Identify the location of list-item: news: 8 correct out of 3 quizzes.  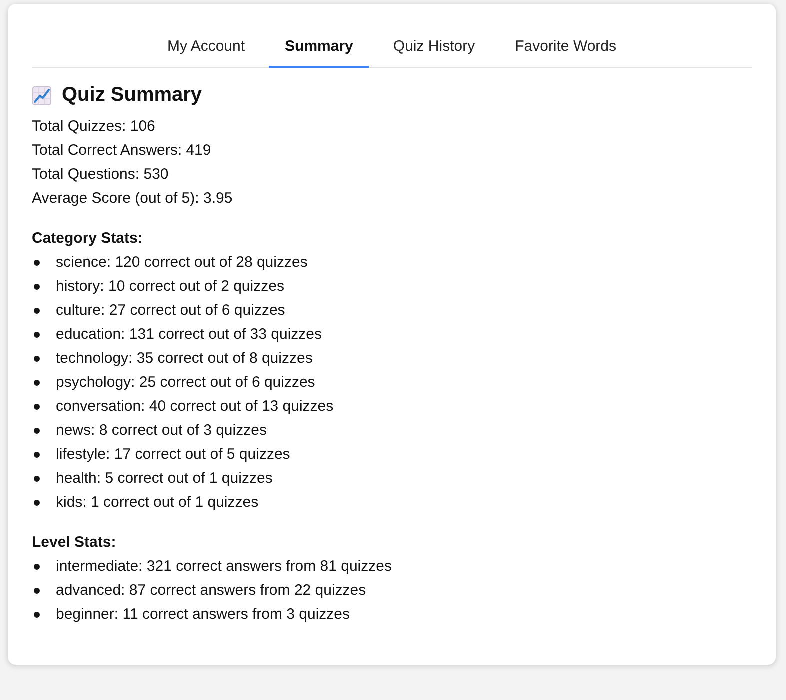
(161, 431).